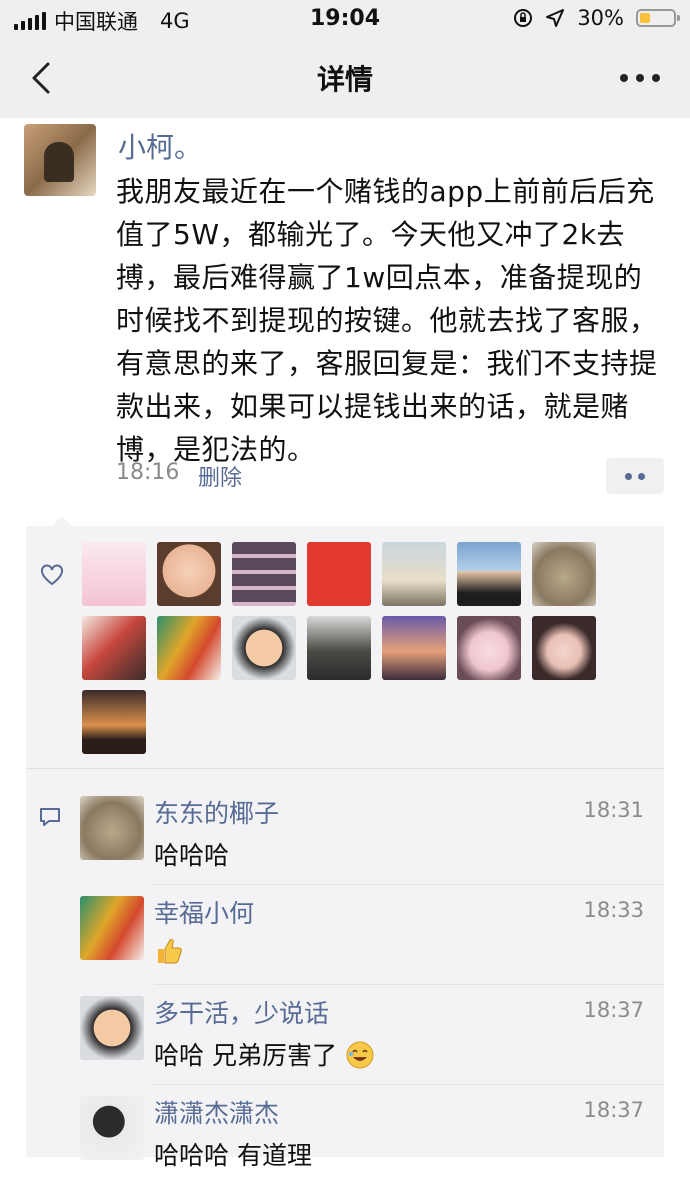 This screenshot has height=1196, width=690. What do you see at coordinates (241, 1012) in the screenshot?
I see `commenter-name: 多干活，少说话` at bounding box center [241, 1012].